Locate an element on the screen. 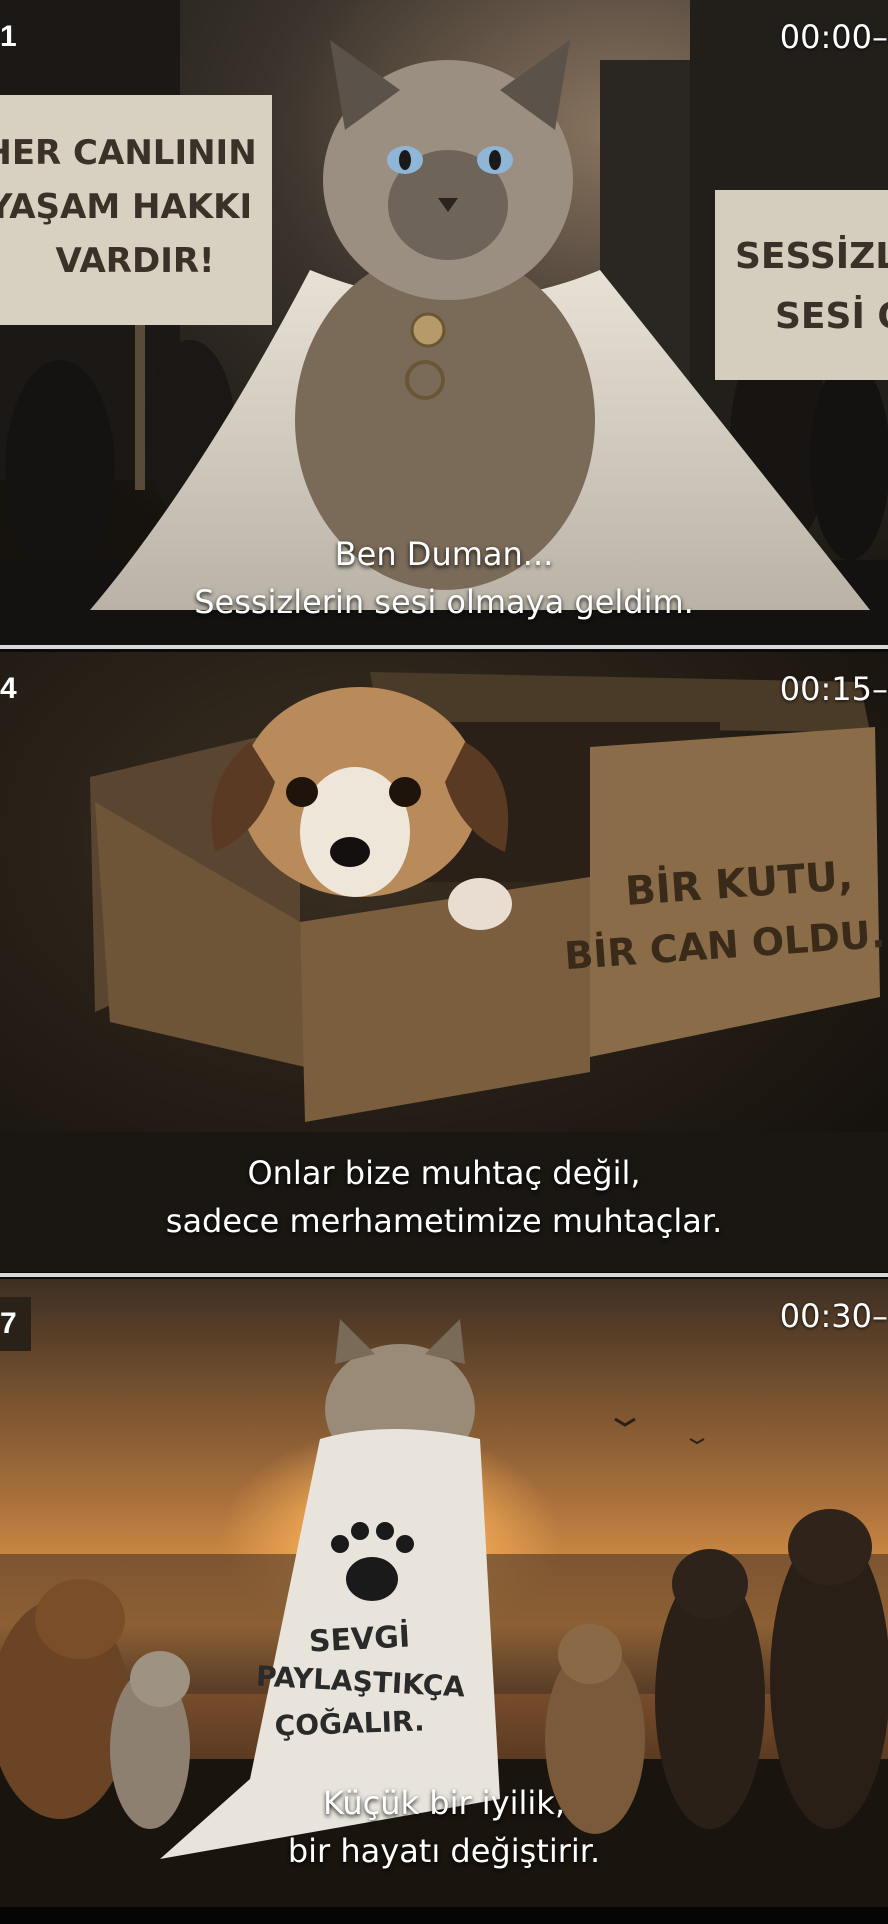 This screenshot has height=1924, width=888. svg-text: SESİ O is located at coordinates (831, 316).